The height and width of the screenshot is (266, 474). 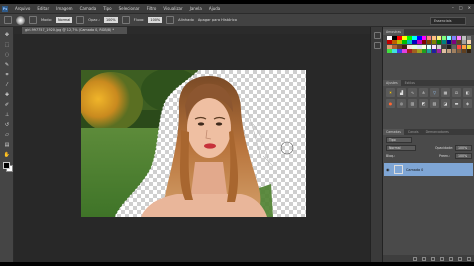 What do you see at coordinates (451, 258) in the screenshot?
I see `new-group-icon` at bounding box center [451, 258].